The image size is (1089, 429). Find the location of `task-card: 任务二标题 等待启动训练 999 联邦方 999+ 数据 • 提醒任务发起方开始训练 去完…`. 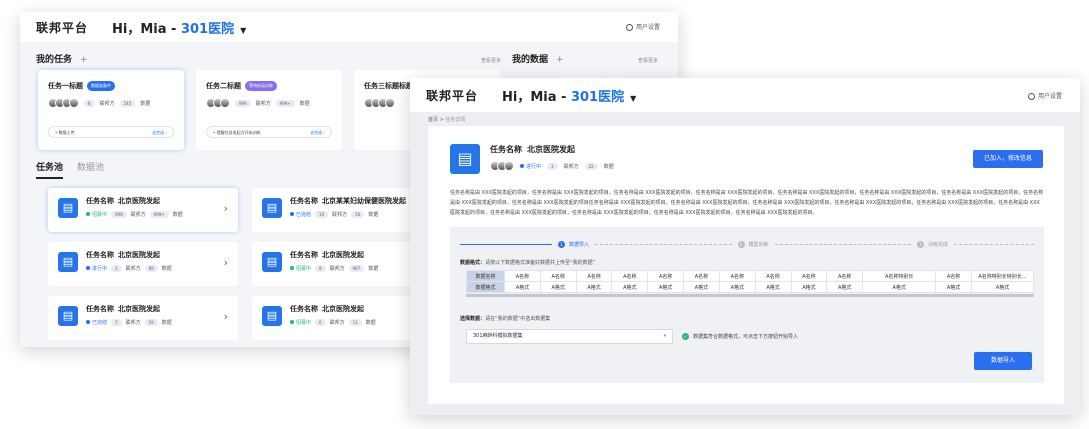

task-card: 任务二标题 等待启动训练 999 联邦方 999+ 数据 • 提醒任务发起方开始训练 去完… is located at coordinates (269, 110).